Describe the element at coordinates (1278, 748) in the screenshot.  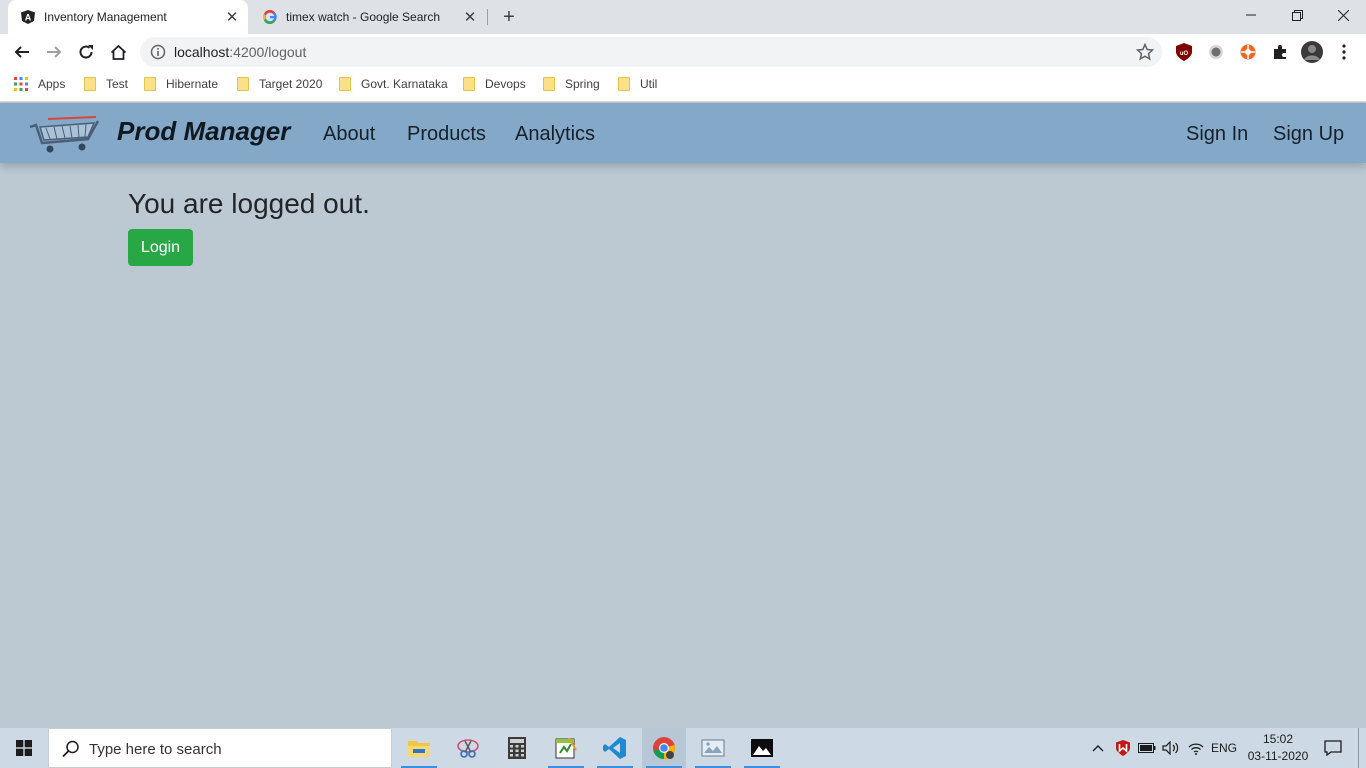
I see `taskbar-clock: 15:02 03-11-2020` at that location.